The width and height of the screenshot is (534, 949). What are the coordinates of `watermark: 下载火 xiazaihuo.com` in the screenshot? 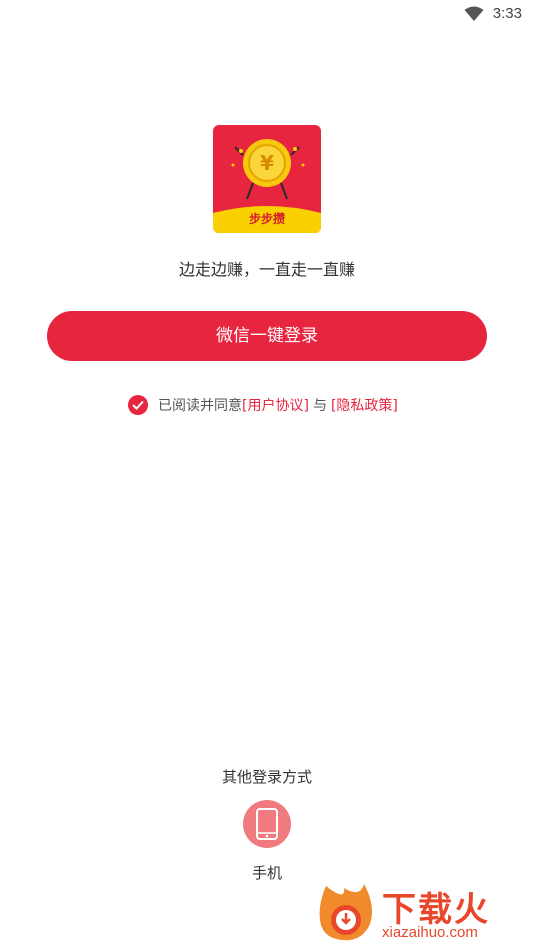 It's located at (423, 912).